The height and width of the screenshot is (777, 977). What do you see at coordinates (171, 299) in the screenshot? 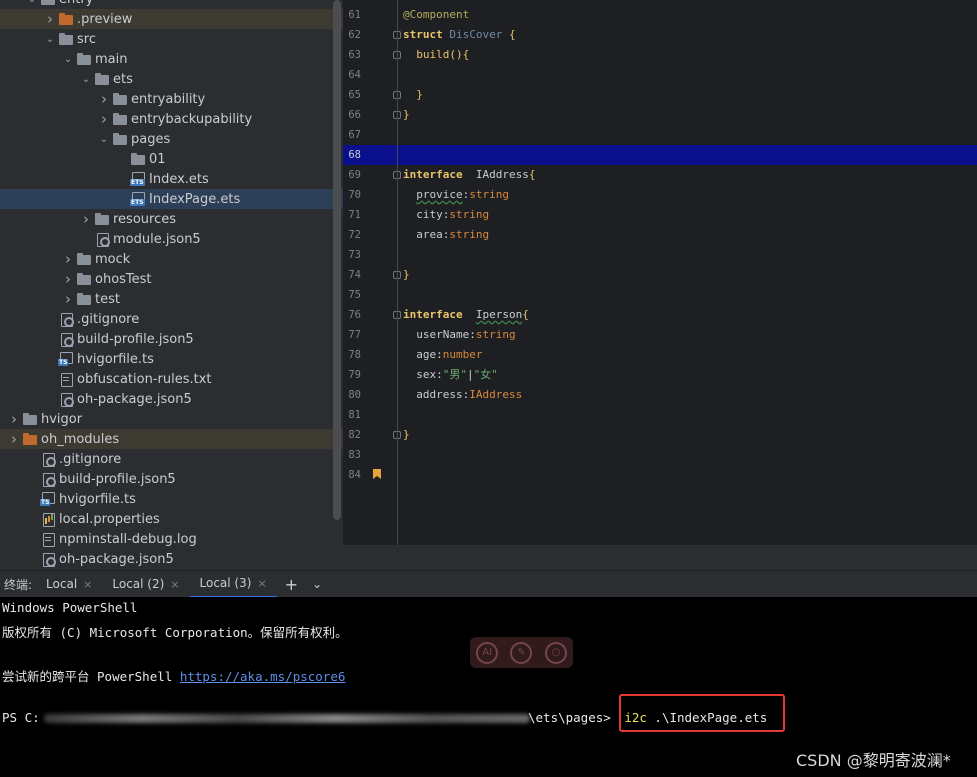
I see `tree-item: › test` at bounding box center [171, 299].